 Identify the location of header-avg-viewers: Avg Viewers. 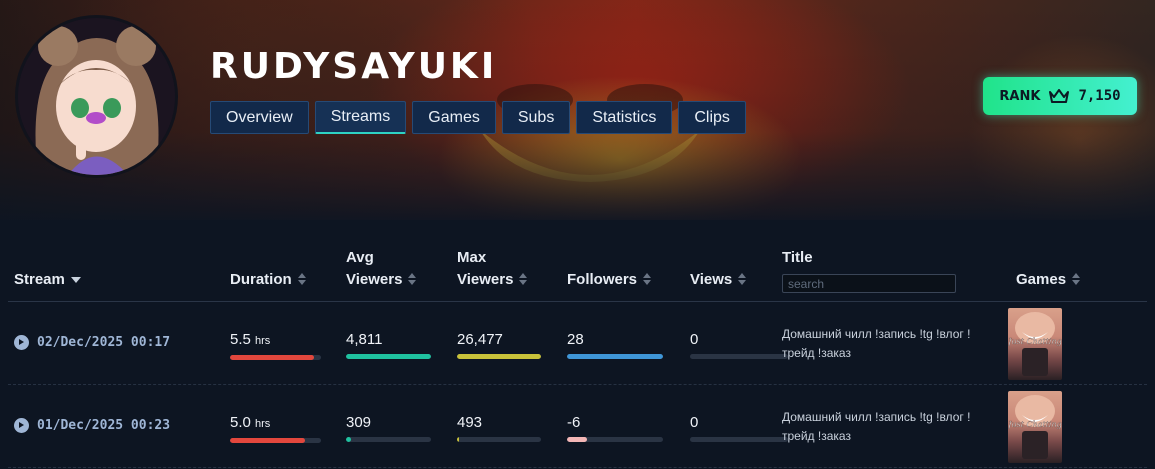
(381, 269).